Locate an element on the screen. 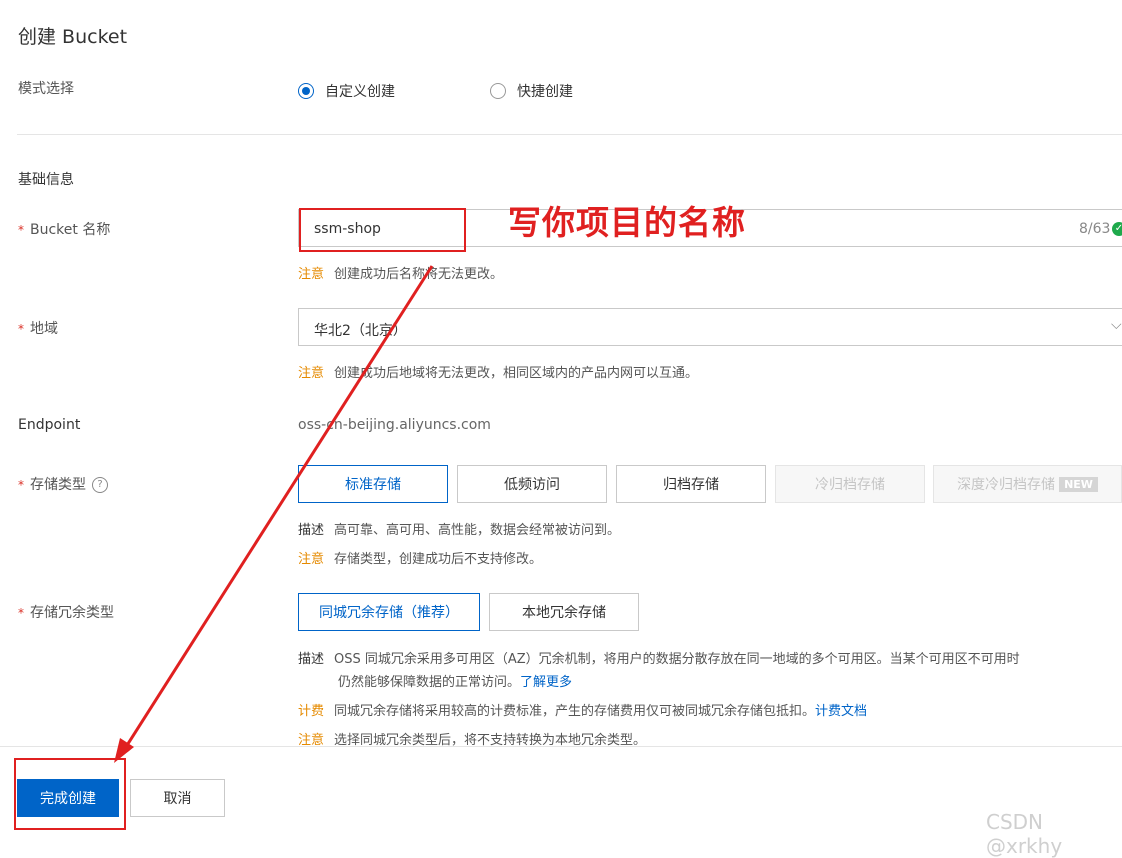  storage-option-ia: 低频访问 is located at coordinates (532, 484).